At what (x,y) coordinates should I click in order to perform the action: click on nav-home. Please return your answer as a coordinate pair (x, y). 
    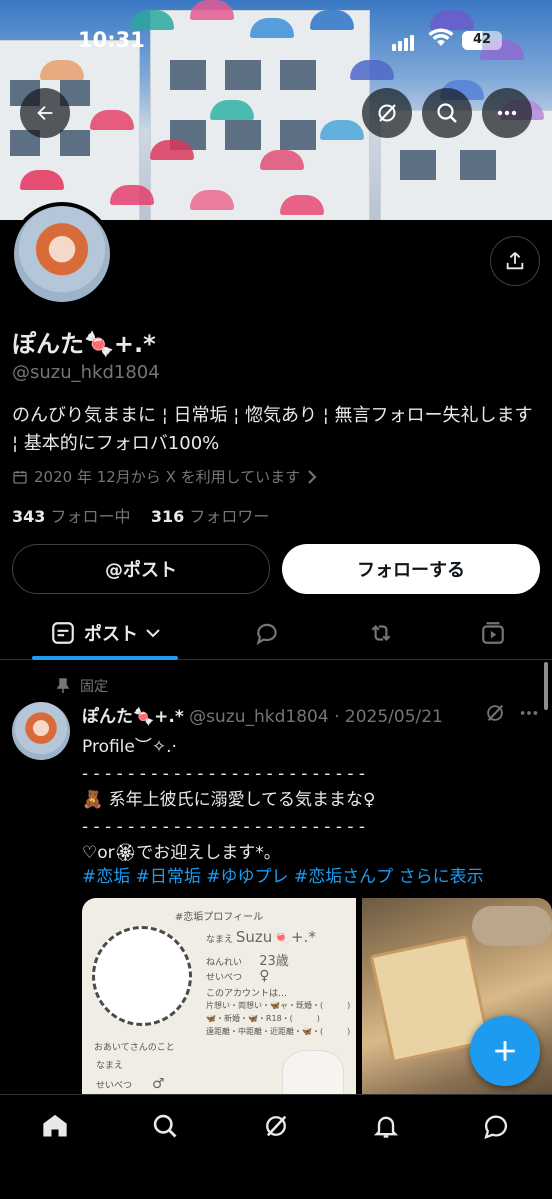
    Looking at the image, I should click on (55, 1126).